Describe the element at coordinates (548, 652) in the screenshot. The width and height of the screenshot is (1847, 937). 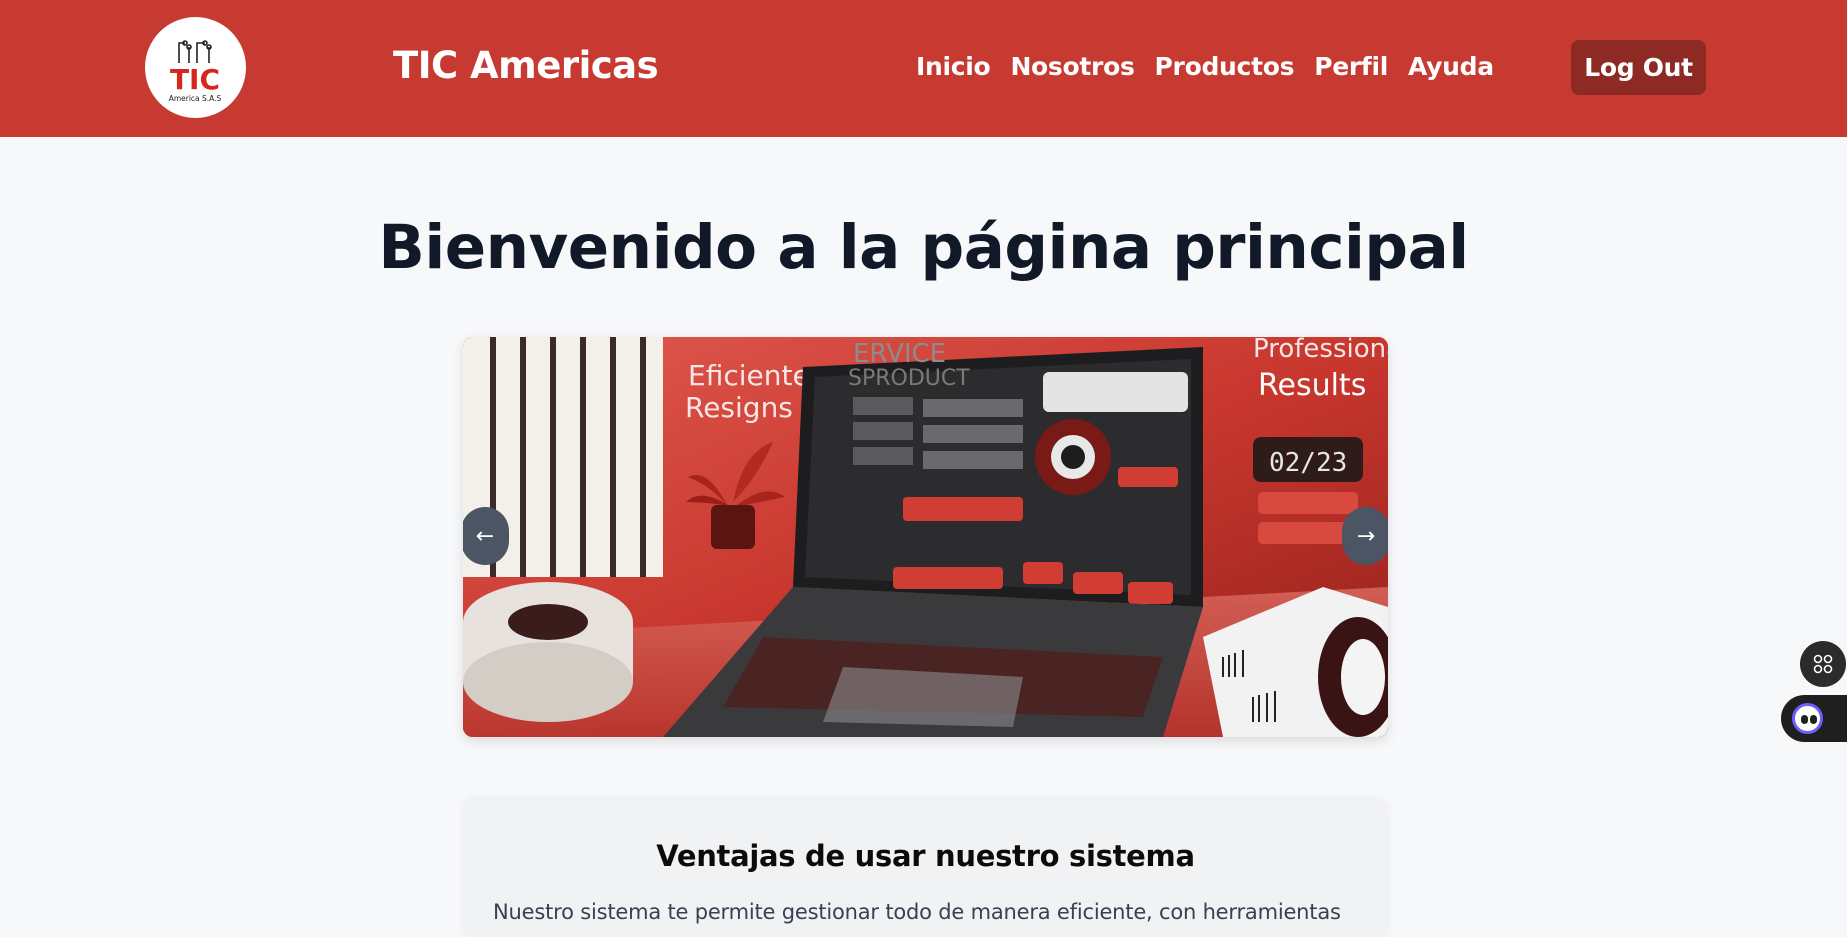
I see `tape-roll-decoration` at that location.